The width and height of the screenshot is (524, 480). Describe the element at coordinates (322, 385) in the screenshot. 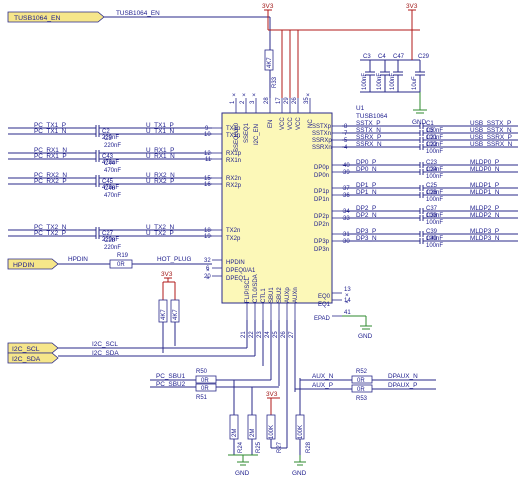

I see `aux-p-net-label: AUX_P` at that location.